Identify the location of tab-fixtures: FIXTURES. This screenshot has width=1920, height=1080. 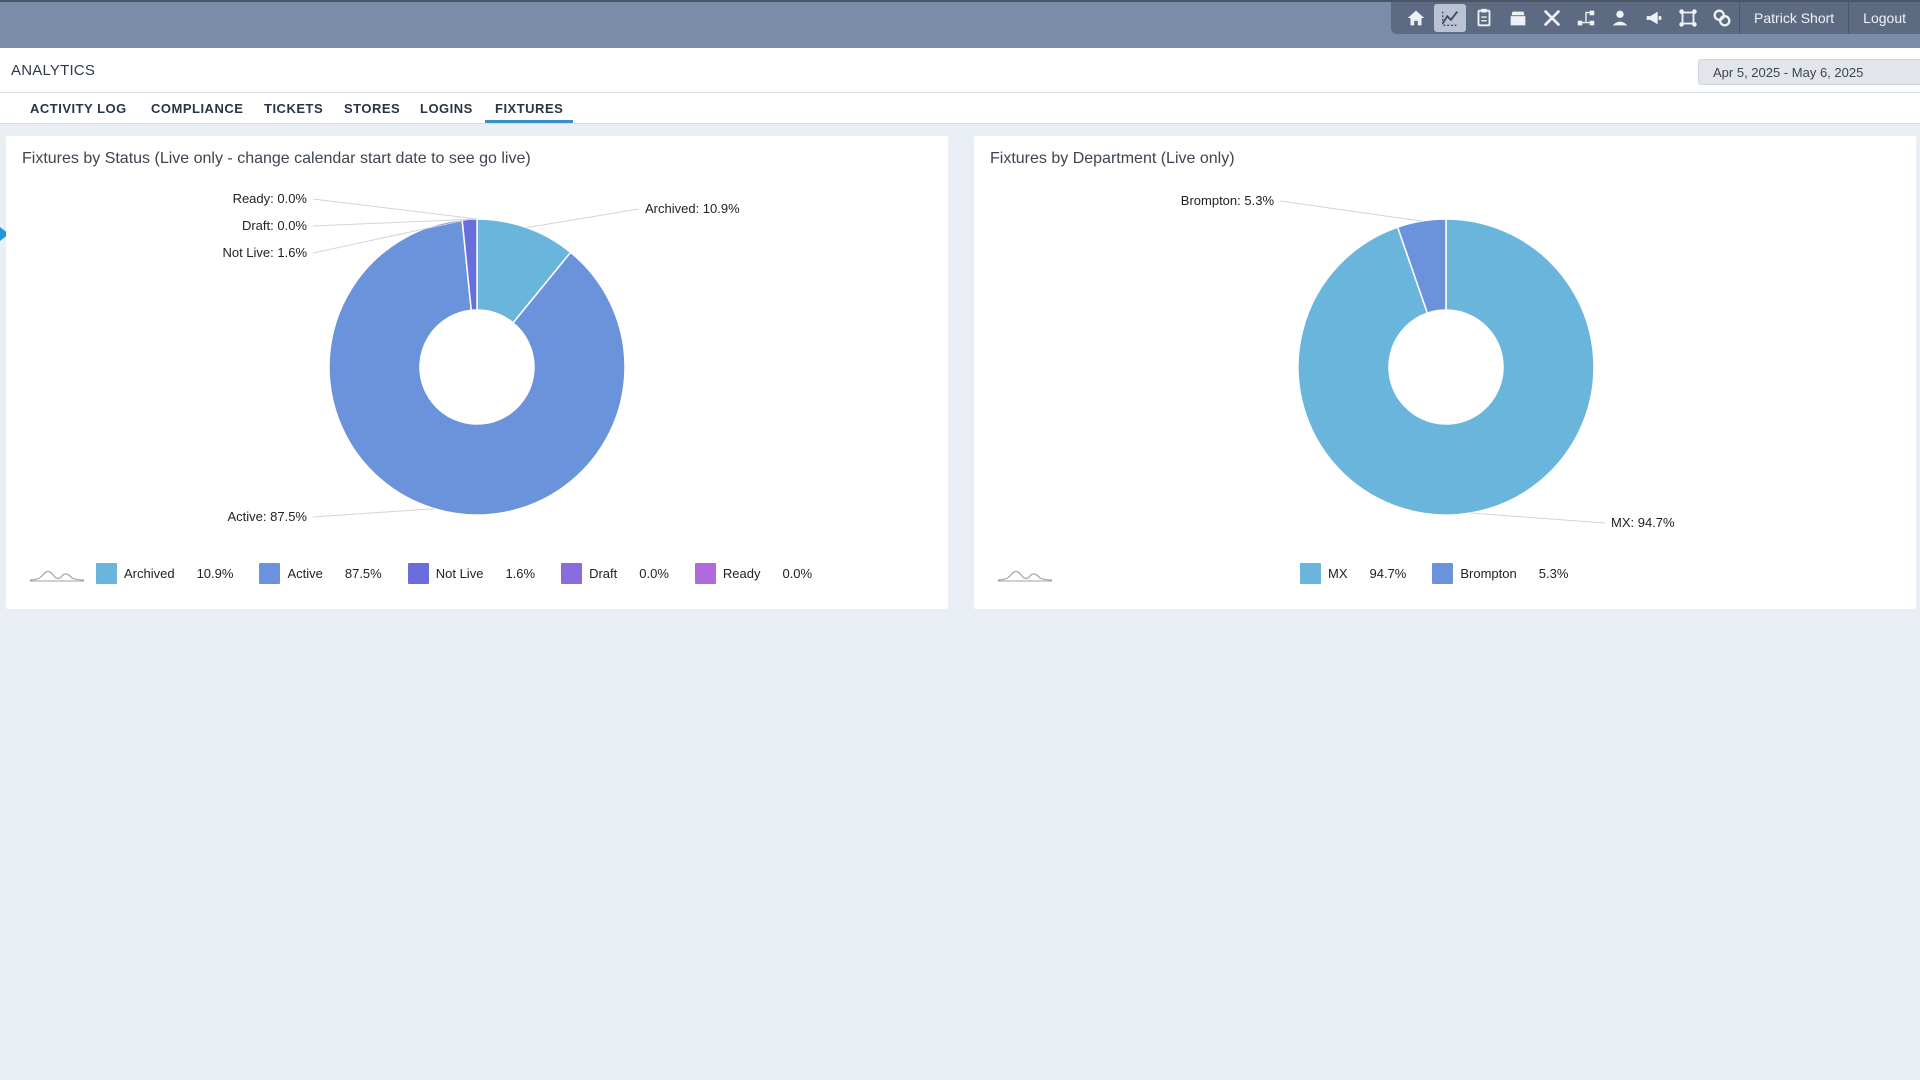
(529, 112).